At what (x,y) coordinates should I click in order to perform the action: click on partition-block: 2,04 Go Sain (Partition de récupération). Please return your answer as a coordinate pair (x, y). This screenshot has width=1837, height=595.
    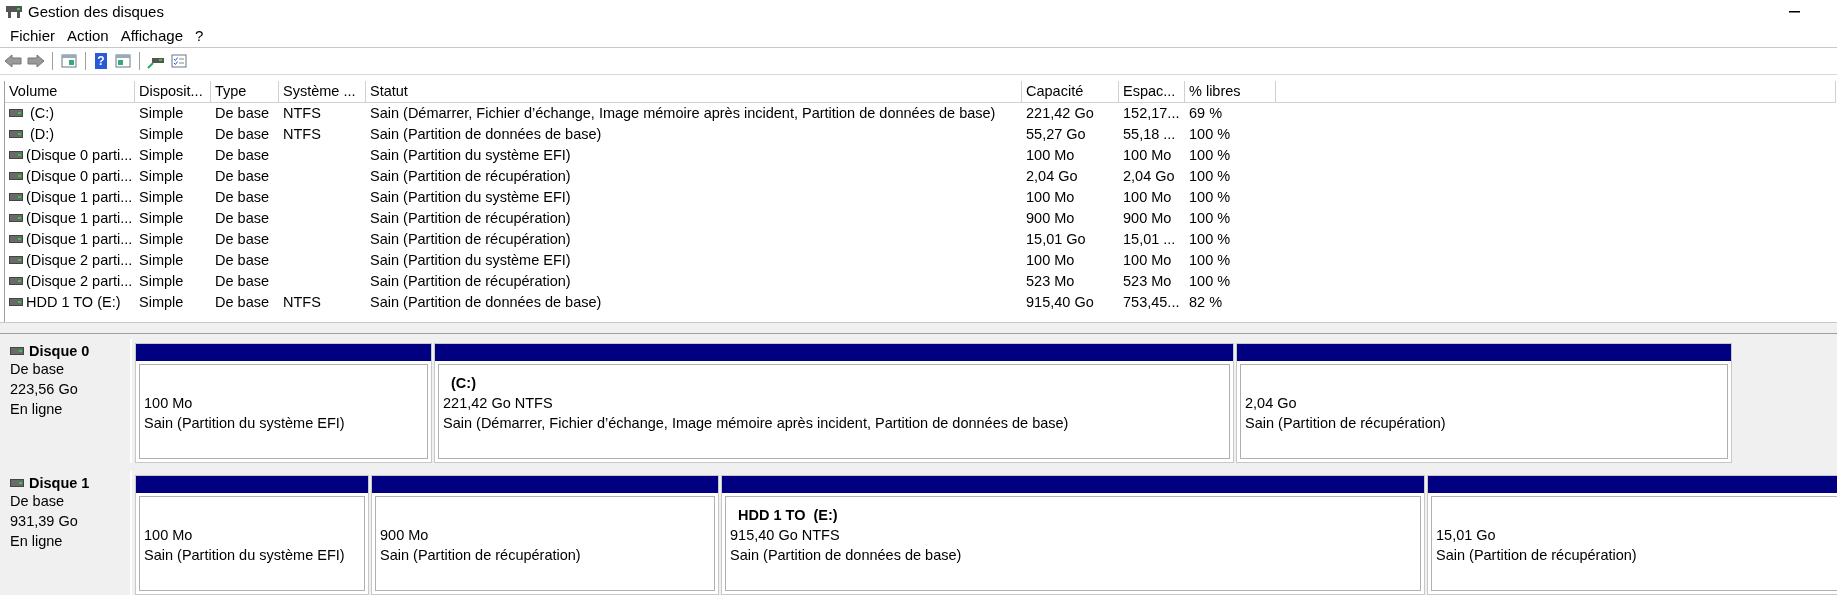
    Looking at the image, I should click on (1484, 403).